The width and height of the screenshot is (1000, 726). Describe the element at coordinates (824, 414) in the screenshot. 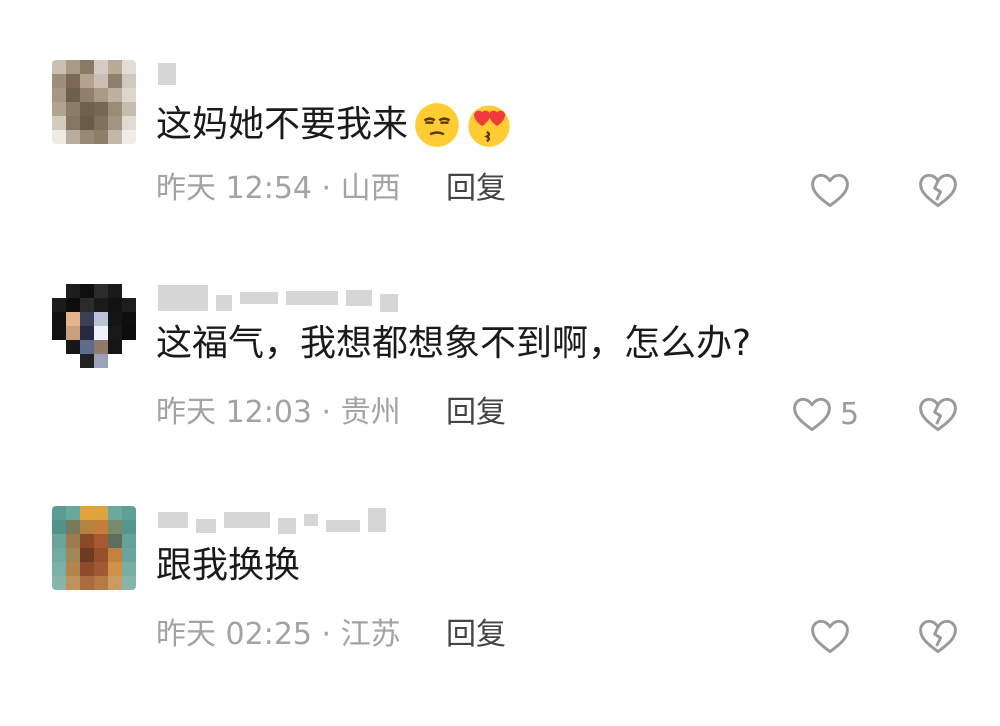

I see `like-button: 5` at that location.